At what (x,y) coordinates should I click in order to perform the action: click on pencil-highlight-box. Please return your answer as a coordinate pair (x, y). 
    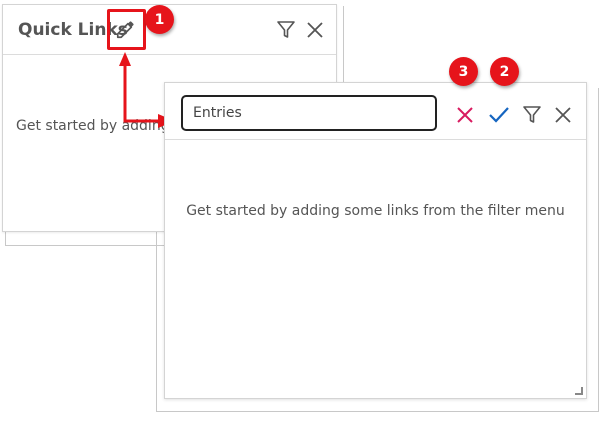
    Looking at the image, I should click on (126, 29).